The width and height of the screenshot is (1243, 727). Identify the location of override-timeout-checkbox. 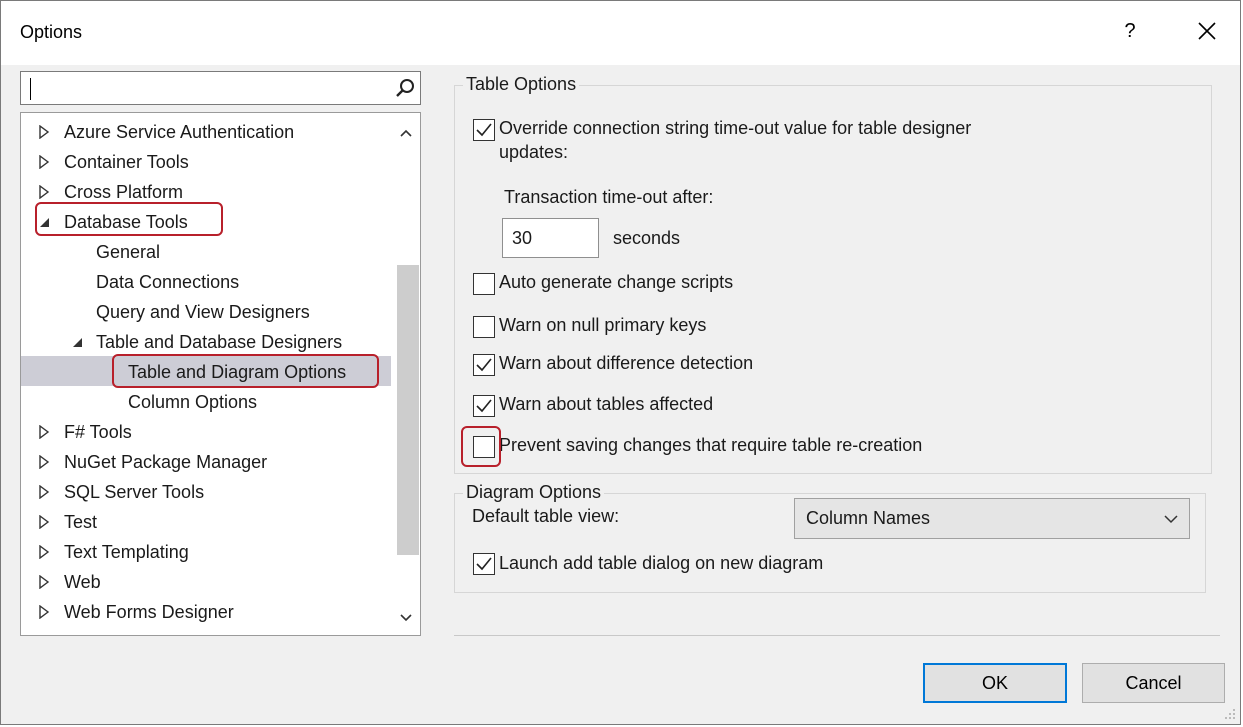
(484, 130).